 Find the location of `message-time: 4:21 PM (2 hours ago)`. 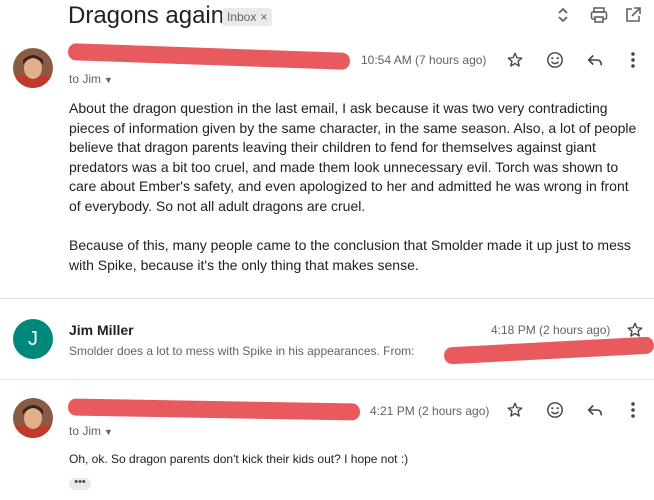

message-time: 4:21 PM (2 hours ago) is located at coordinates (430, 411).